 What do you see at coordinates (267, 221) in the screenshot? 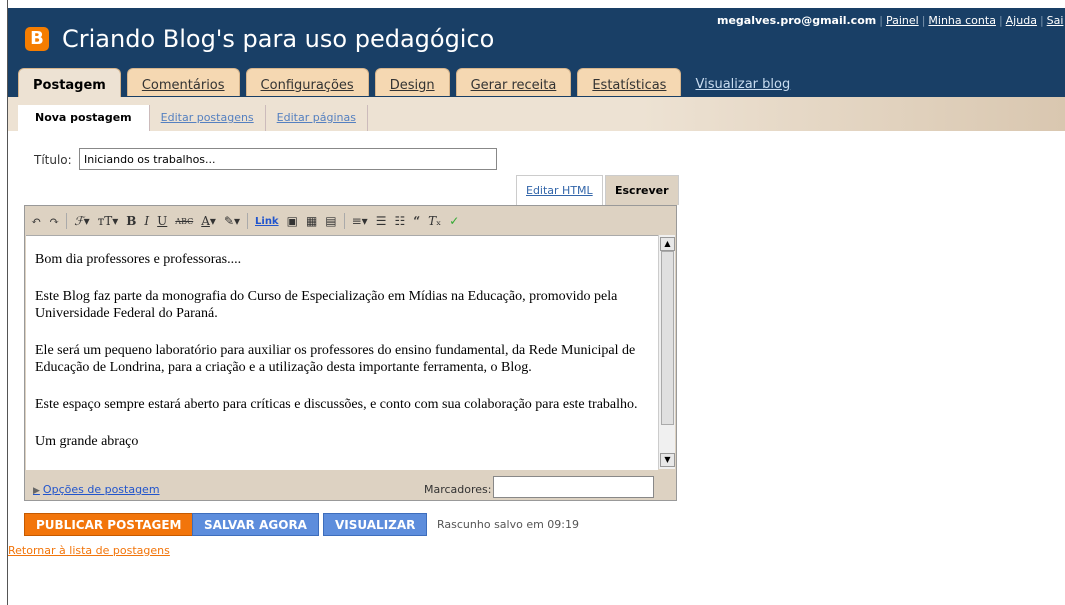
I see `link-button: Link` at bounding box center [267, 221].